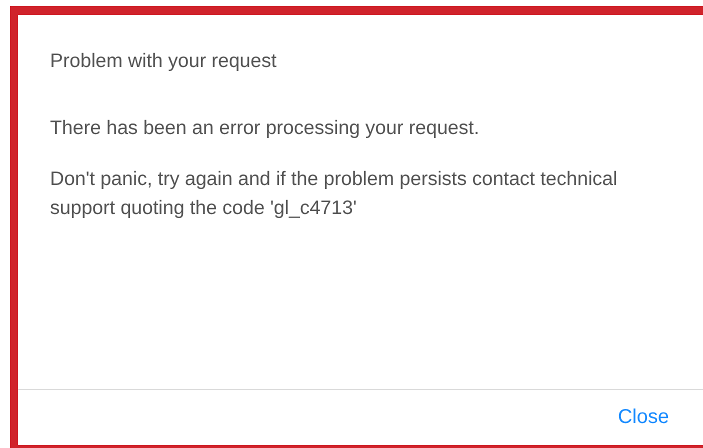 The width and height of the screenshot is (703, 448). What do you see at coordinates (265, 128) in the screenshot?
I see `message-text: There has been an error processing your request.` at bounding box center [265, 128].